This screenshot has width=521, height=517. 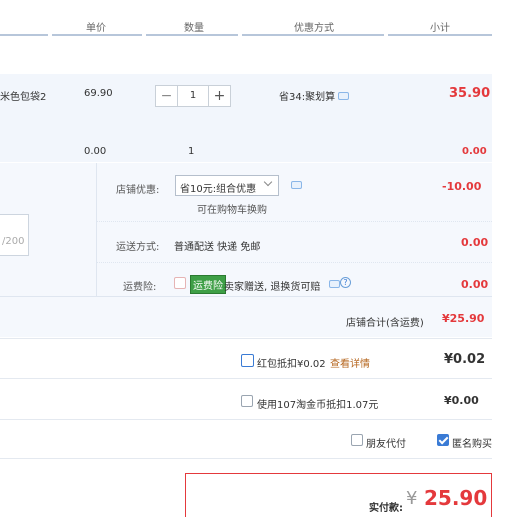 What do you see at coordinates (208, 284) in the screenshot?
I see `insurance-tag: 运费险` at bounding box center [208, 284].